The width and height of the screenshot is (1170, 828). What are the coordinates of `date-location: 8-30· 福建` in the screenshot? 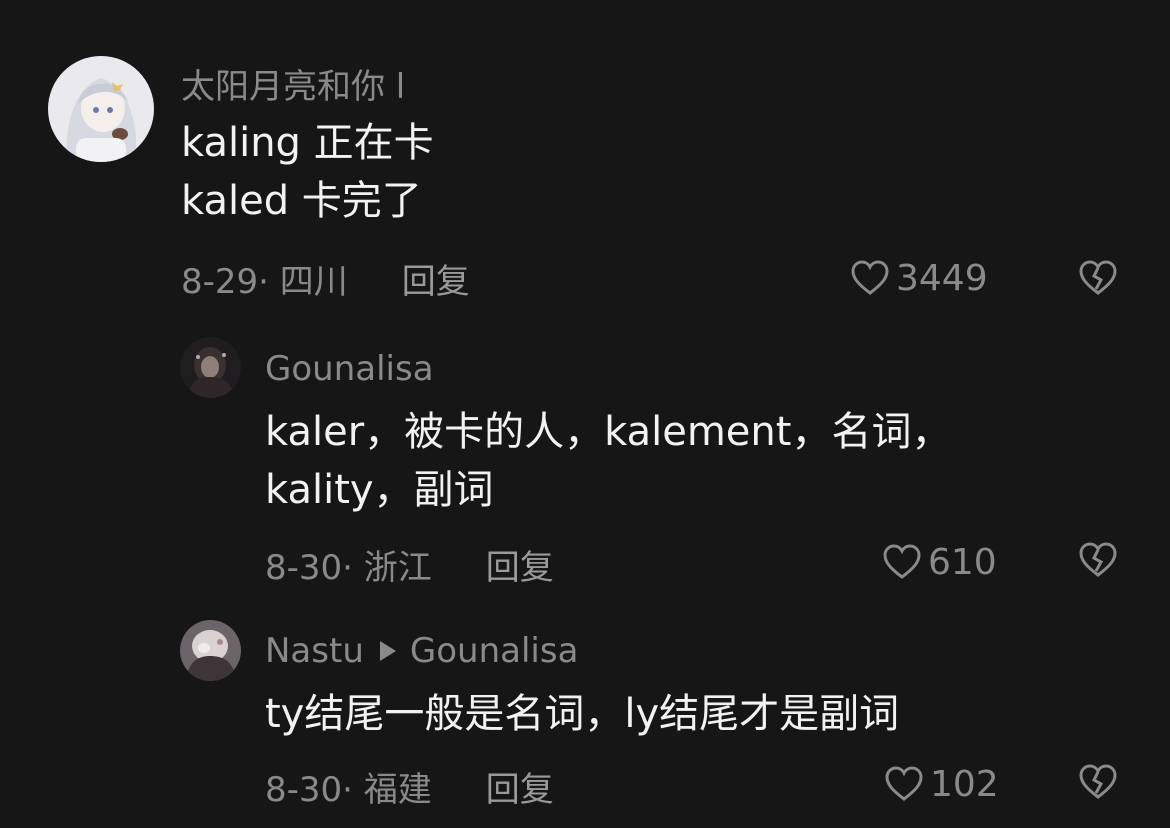 It's located at (348, 789).